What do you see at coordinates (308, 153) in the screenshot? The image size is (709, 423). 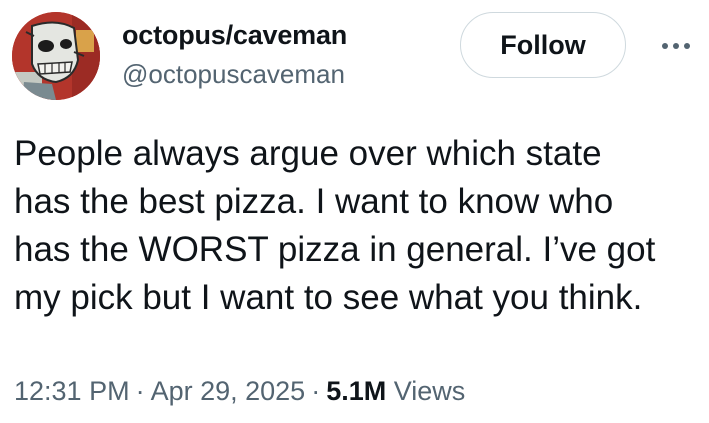 I see `tweet-text-line: People always argue over which state` at bounding box center [308, 153].